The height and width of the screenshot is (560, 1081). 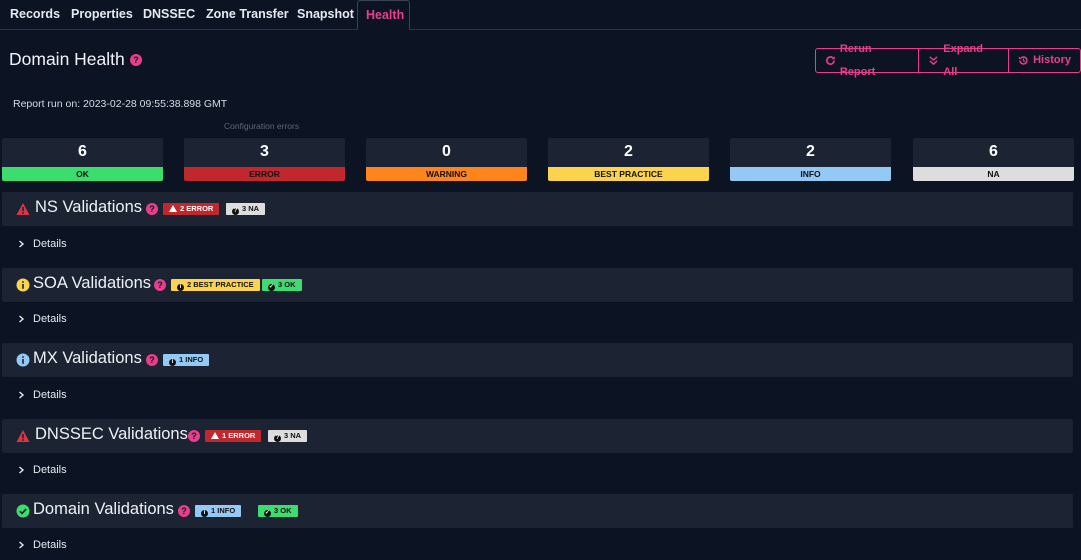 What do you see at coordinates (247, 15) in the screenshot?
I see `tab-zone-transfer: Zone Transfer` at bounding box center [247, 15].